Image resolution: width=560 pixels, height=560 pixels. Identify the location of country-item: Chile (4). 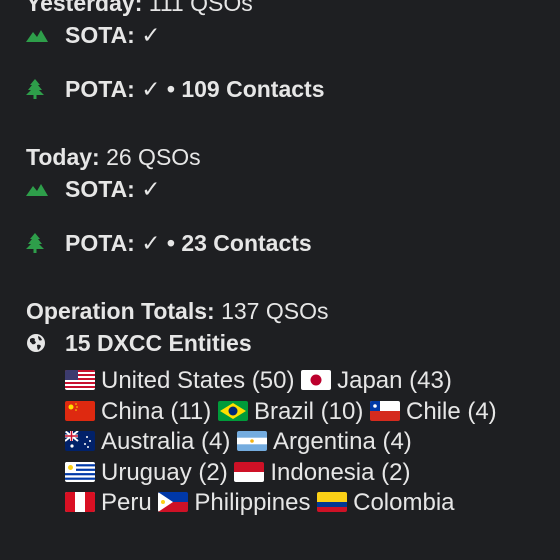
(451, 411).